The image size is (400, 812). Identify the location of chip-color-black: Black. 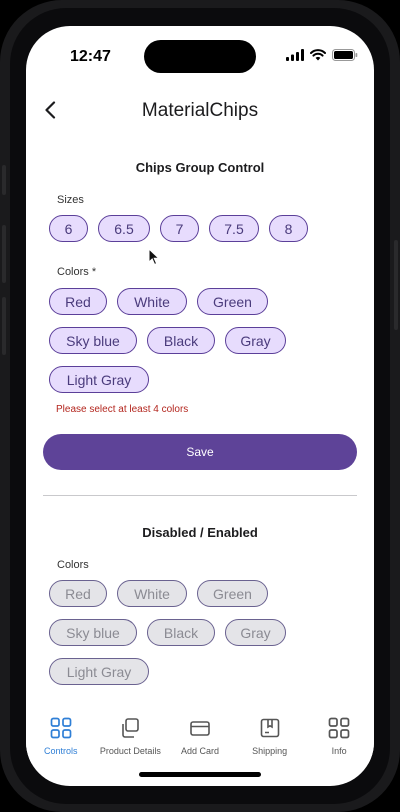
(181, 340).